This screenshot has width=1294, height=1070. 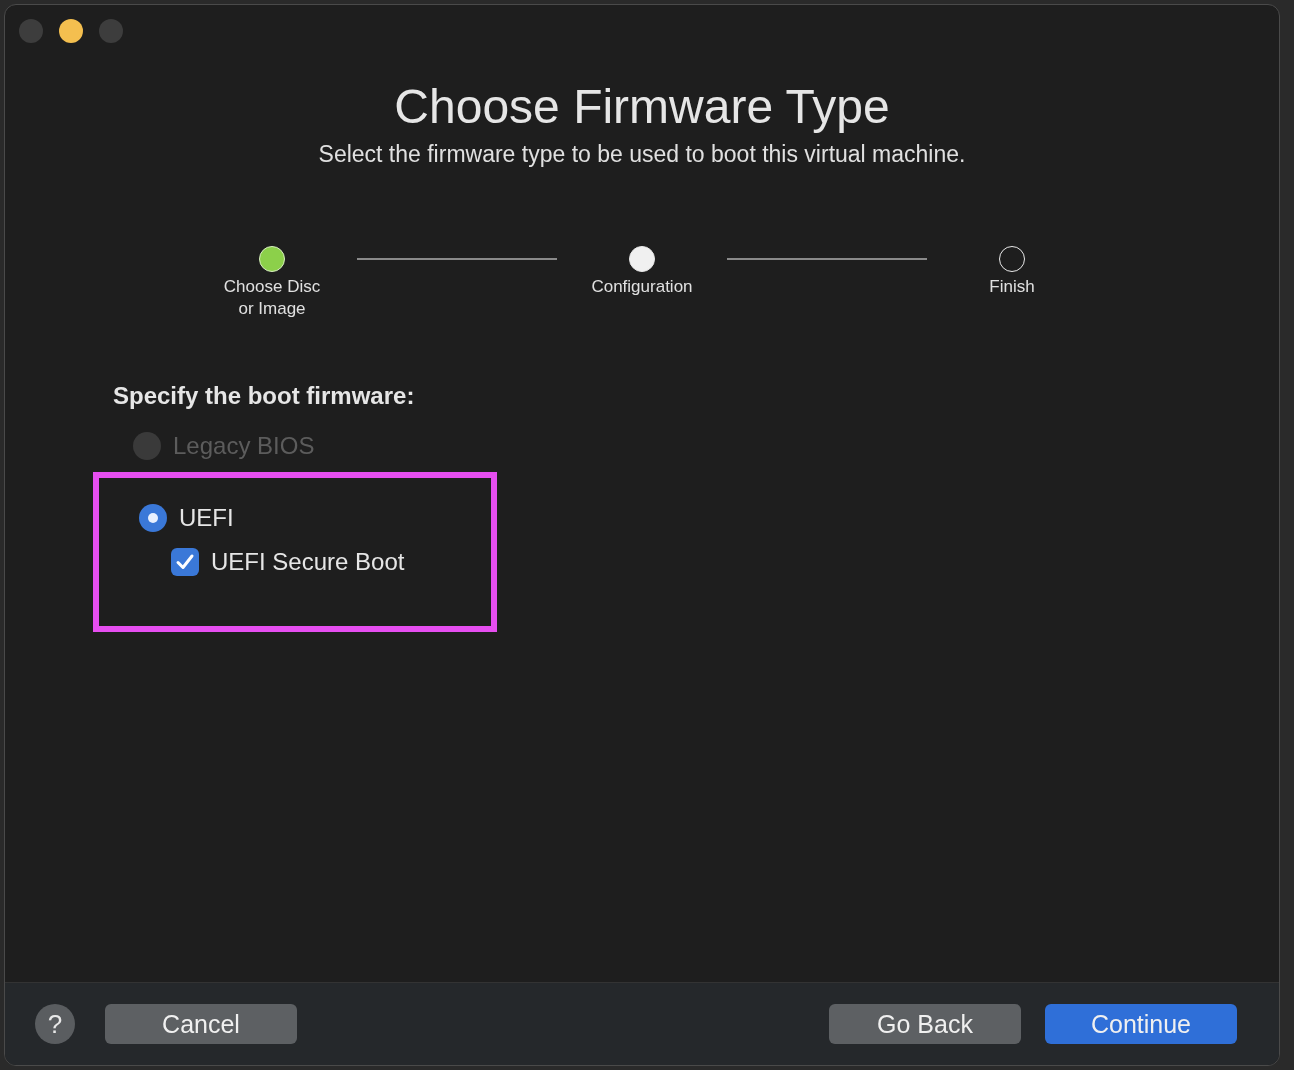 What do you see at coordinates (1141, 1024) in the screenshot?
I see `continue-button: Continue` at bounding box center [1141, 1024].